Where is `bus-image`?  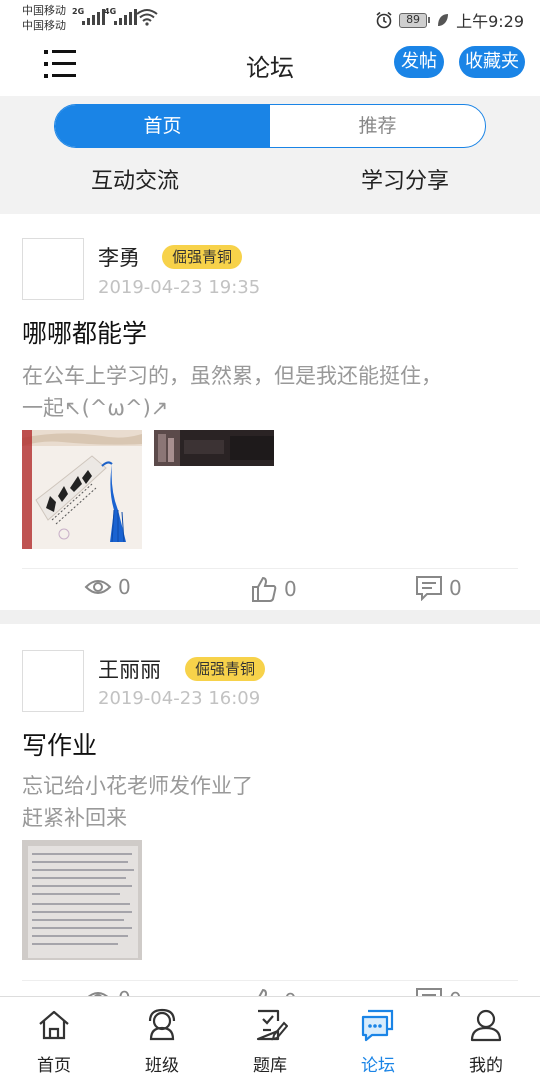 bus-image is located at coordinates (214, 448).